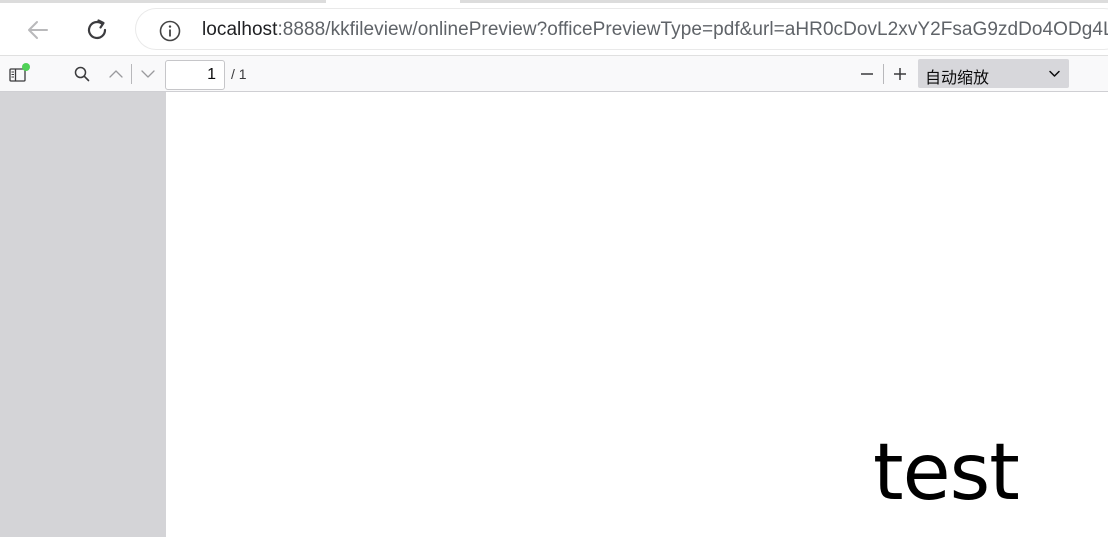 The image size is (1108, 537). I want to click on back-button, so click(38, 30).